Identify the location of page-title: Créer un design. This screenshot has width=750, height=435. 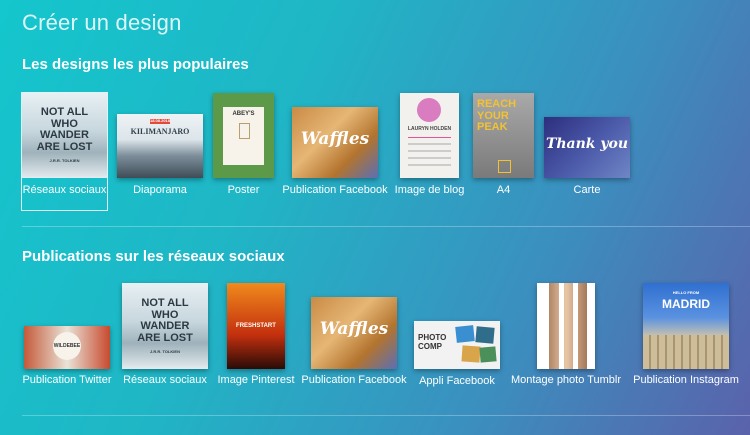
(102, 22).